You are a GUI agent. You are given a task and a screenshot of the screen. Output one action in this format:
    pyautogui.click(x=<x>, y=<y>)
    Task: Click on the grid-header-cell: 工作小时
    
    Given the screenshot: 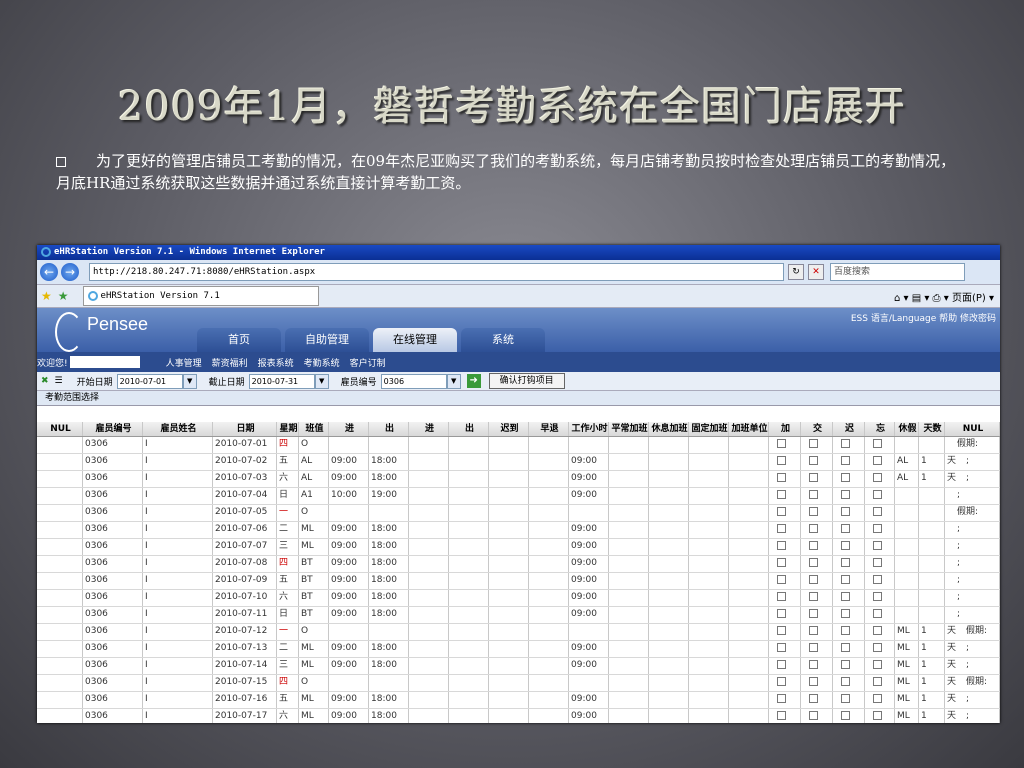 What is the action you would take?
    pyautogui.click(x=589, y=429)
    